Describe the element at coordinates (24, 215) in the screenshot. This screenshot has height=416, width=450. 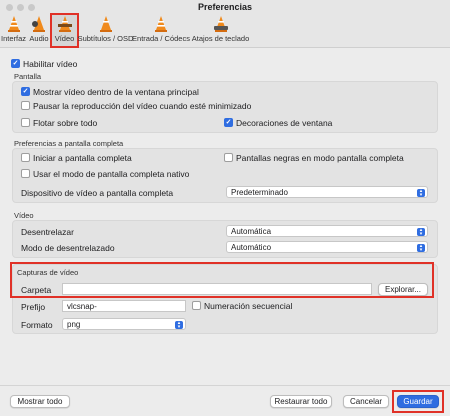
I see `video-section-title: Vídeo` at that location.